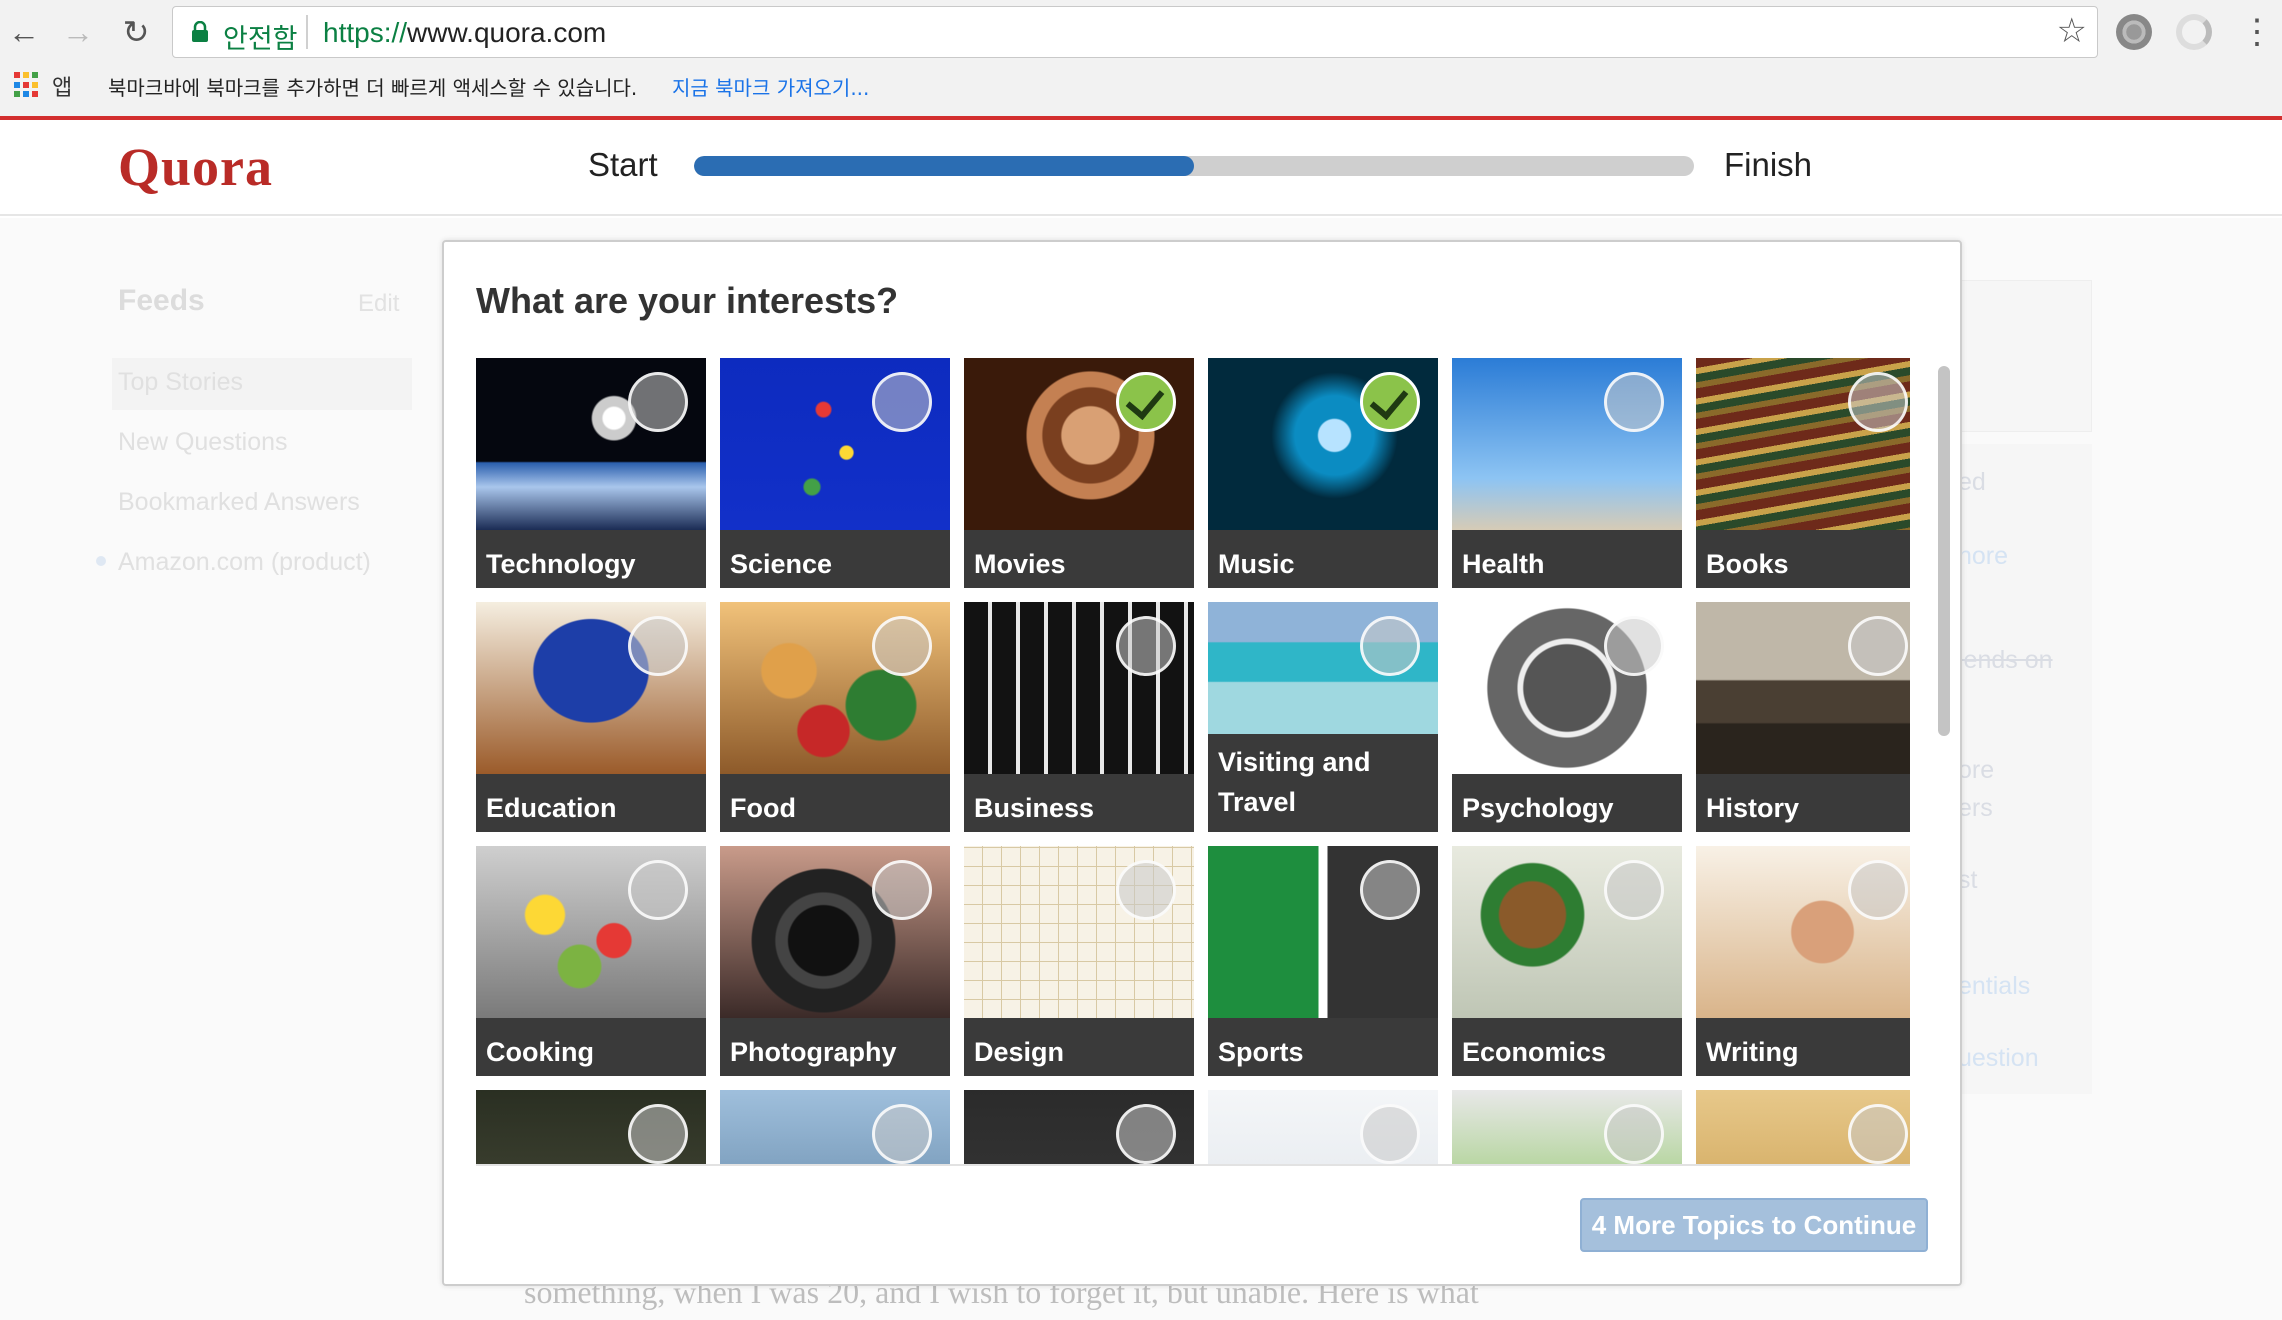 This screenshot has width=2282, height=1320. Describe the element at coordinates (591, 473) in the screenshot. I see `topic-tile-technology: Technology` at that location.